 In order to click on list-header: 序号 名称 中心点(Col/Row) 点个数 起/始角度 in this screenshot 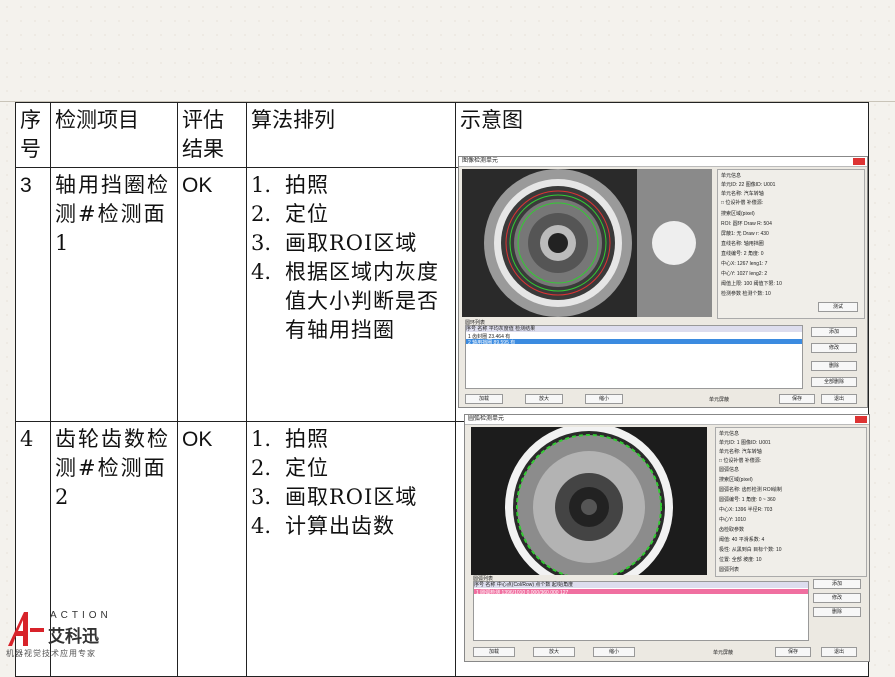, I will do `click(641, 585)`.